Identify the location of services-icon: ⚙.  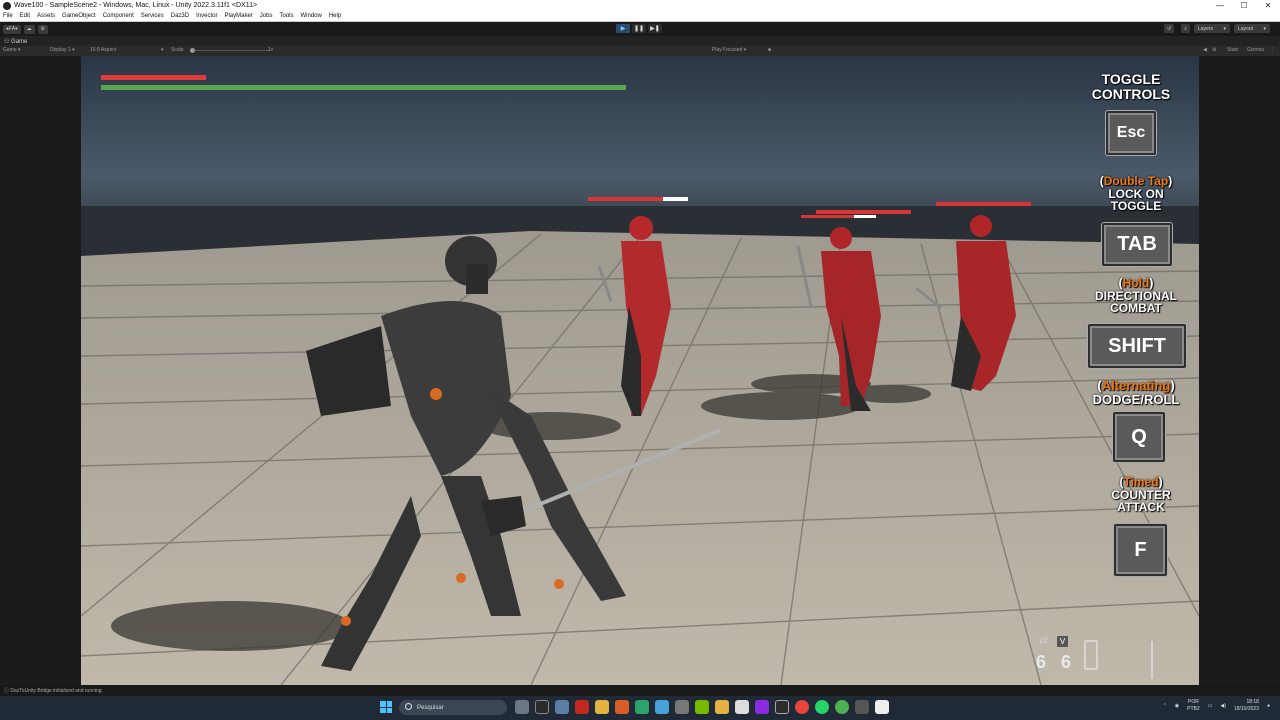
(43, 29).